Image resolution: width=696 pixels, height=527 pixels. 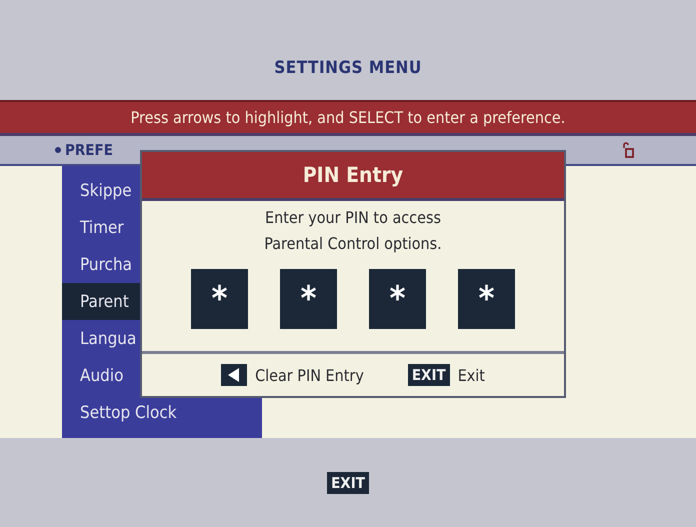 What do you see at coordinates (348, 117) in the screenshot?
I see `instruction-text: Press arrows to highlight, and SELECT to enter a preference.` at bounding box center [348, 117].